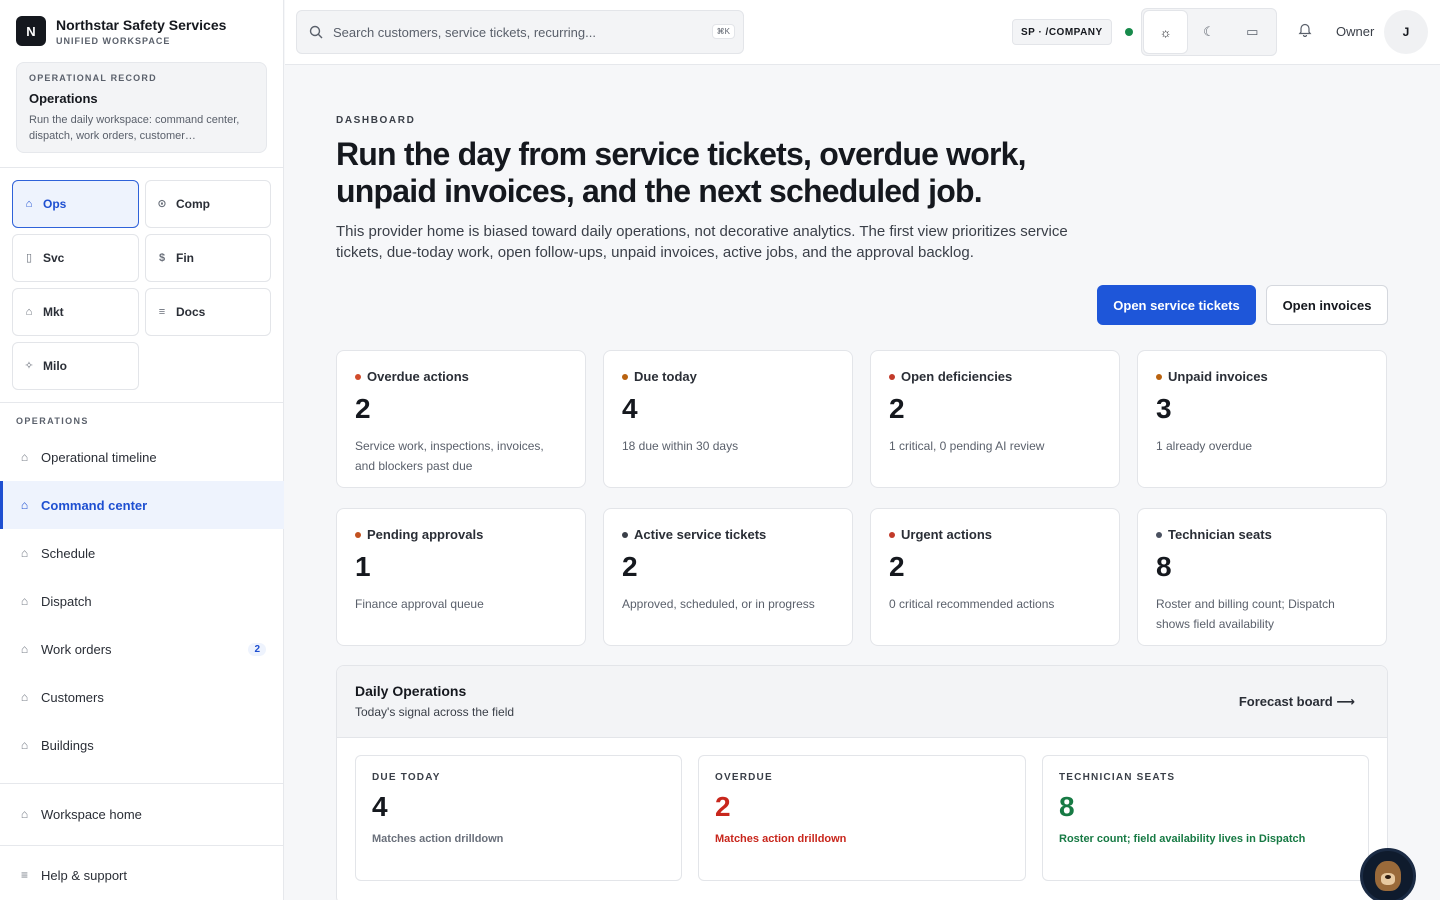  What do you see at coordinates (67, 745) in the screenshot?
I see `nav-label: Buildings` at bounding box center [67, 745].